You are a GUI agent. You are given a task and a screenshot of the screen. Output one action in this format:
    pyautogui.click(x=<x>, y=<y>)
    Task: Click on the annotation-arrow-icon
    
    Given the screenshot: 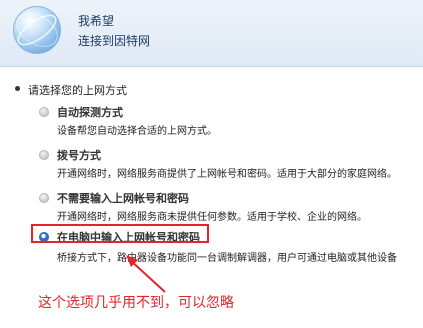 What is the action you would take?
    pyautogui.click(x=146, y=274)
    